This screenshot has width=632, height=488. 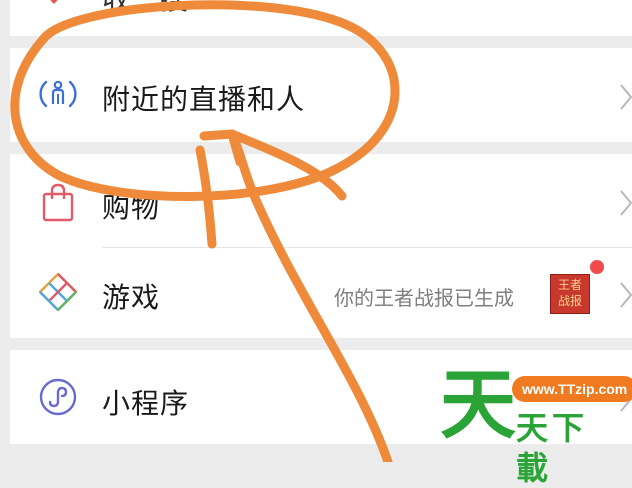 What do you see at coordinates (145, 9) in the screenshot?
I see `menu-item-search-label: 收一搜` at bounding box center [145, 9].